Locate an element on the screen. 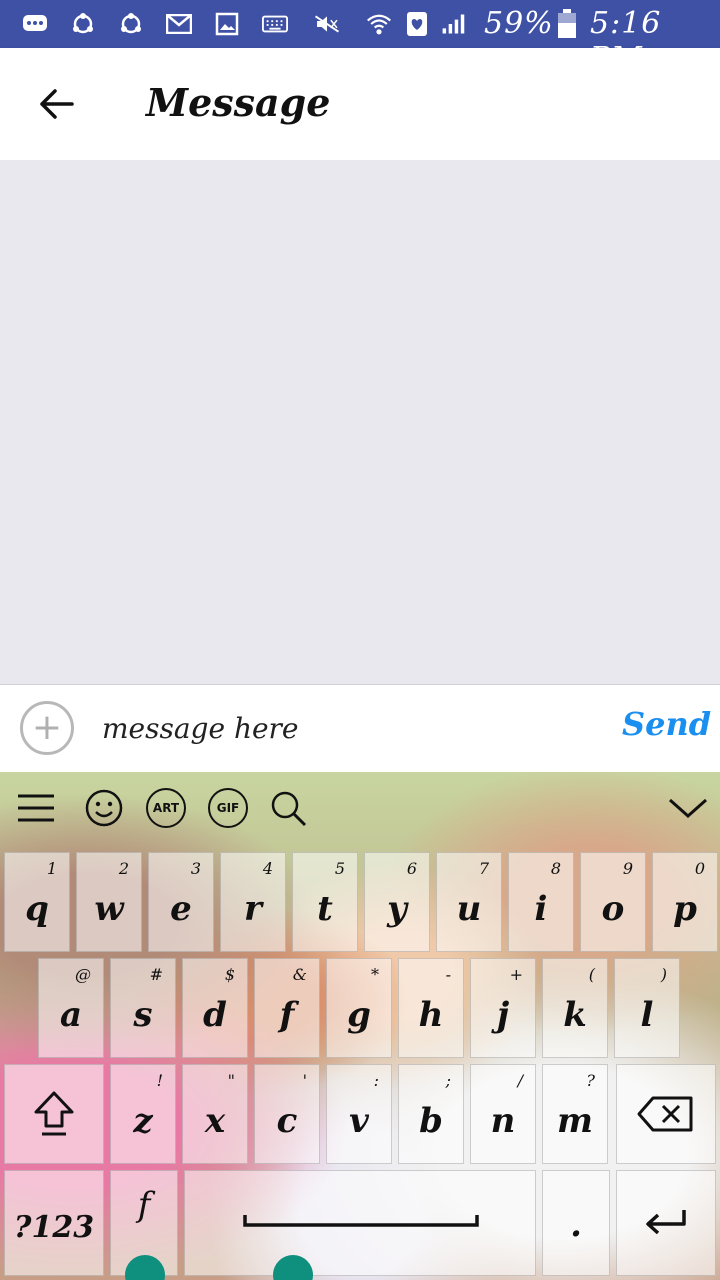  search-button is located at coordinates (288, 808).